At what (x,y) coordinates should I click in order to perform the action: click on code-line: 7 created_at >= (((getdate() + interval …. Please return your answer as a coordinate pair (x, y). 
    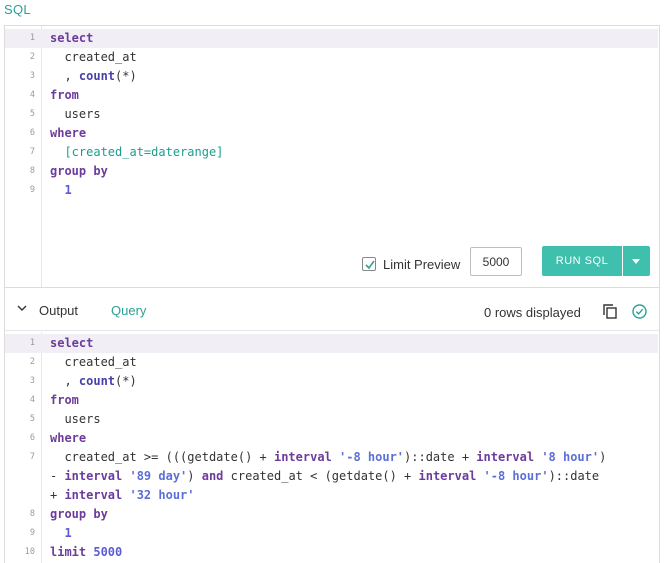
    Looking at the image, I should click on (331, 457).